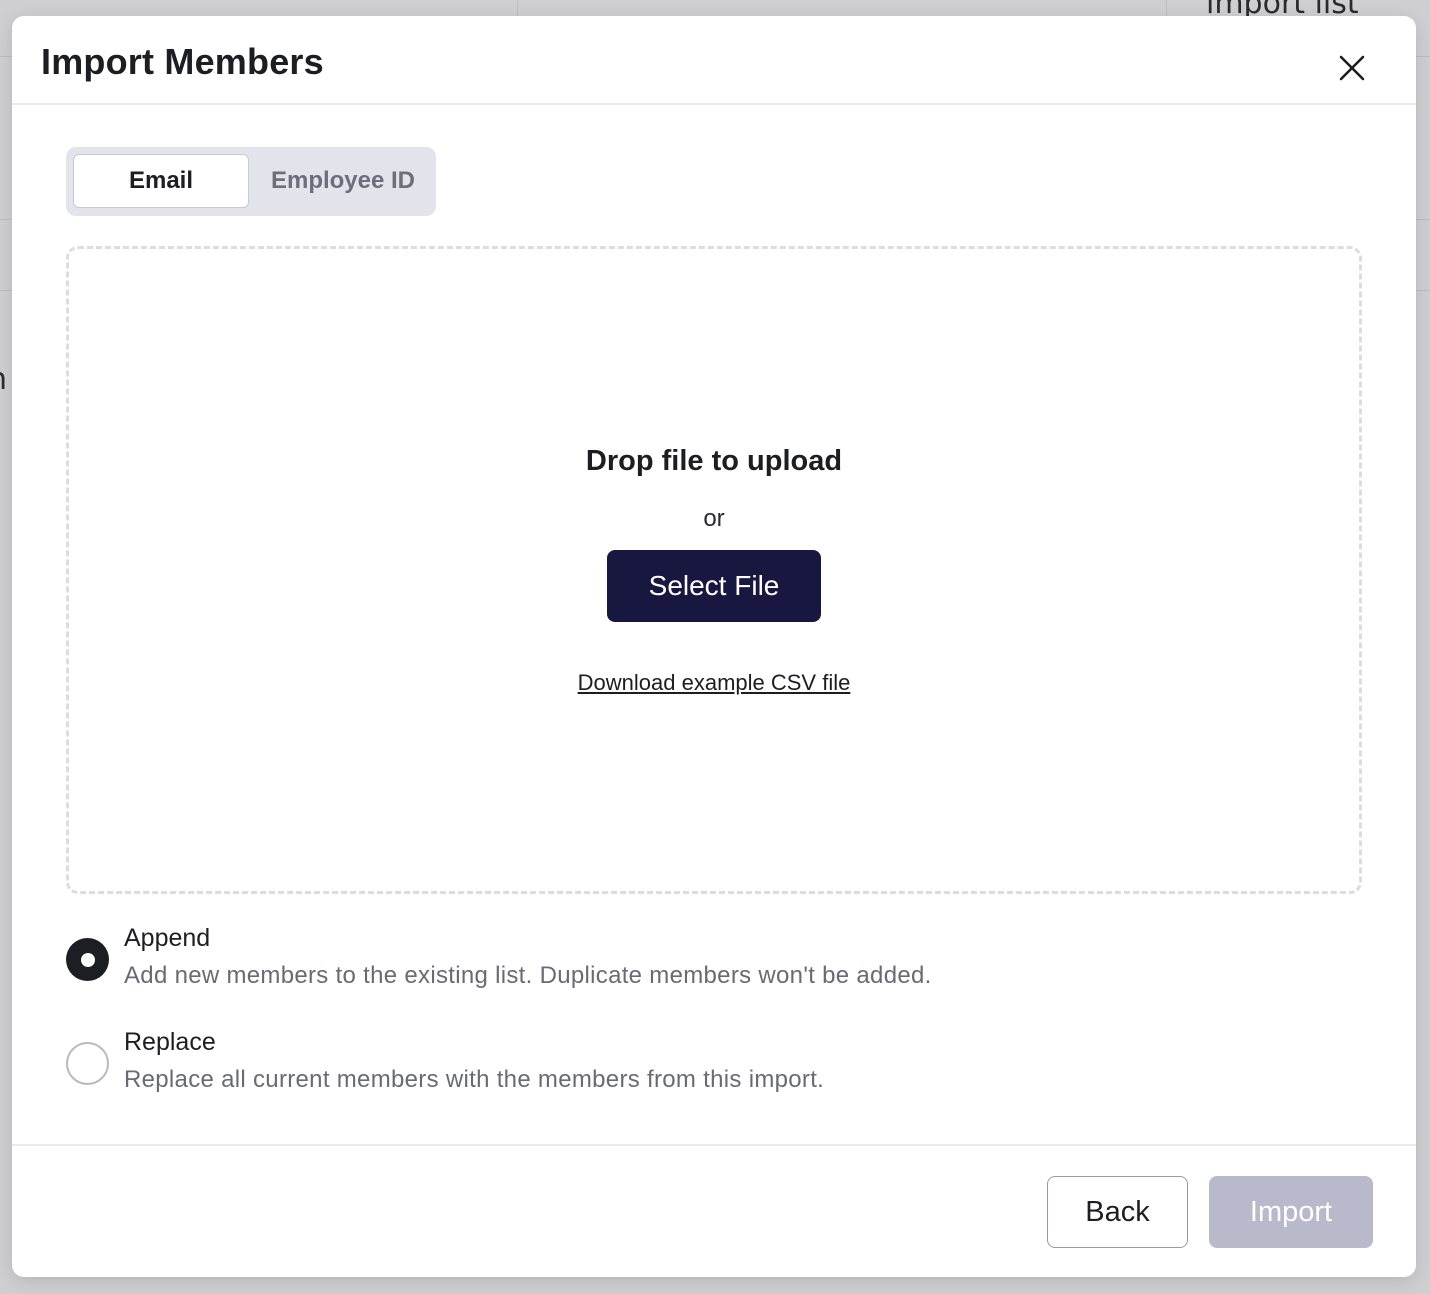  I want to click on dropzone-title: Drop file to upload, so click(714, 461).